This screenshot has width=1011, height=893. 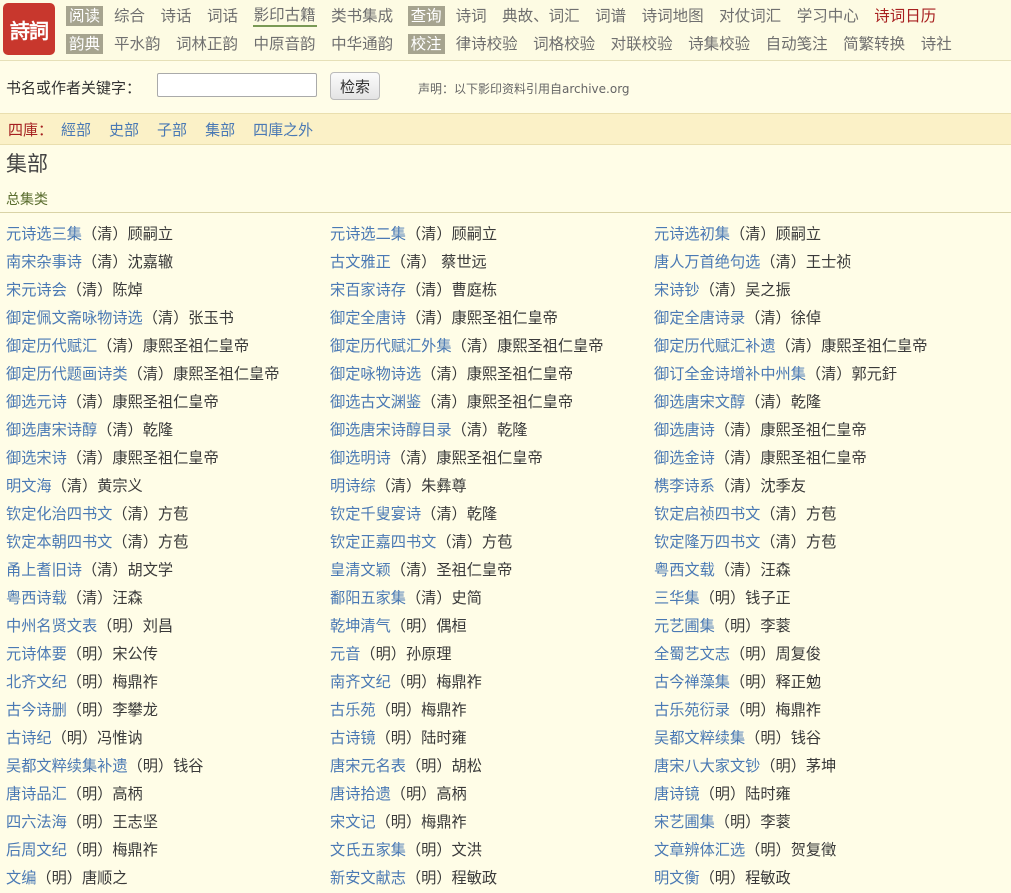 What do you see at coordinates (684, 458) in the screenshot?
I see `book-title-link: 御选金诗` at bounding box center [684, 458].